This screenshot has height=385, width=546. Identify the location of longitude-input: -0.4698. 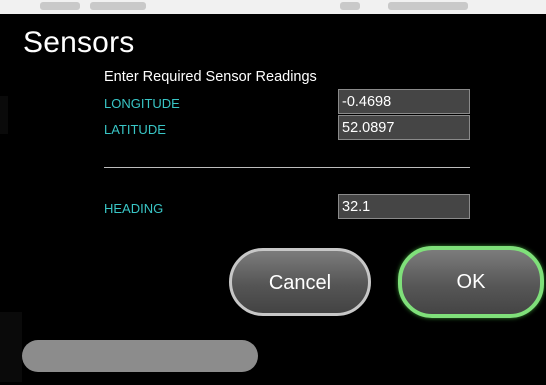
(404, 101).